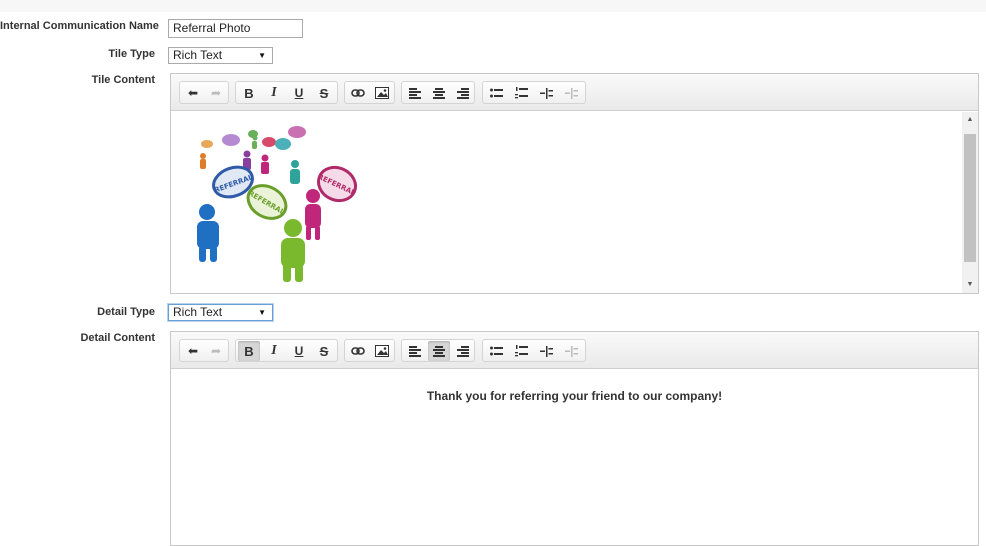  I want to click on scroll-up-icon: ▲, so click(970, 120).